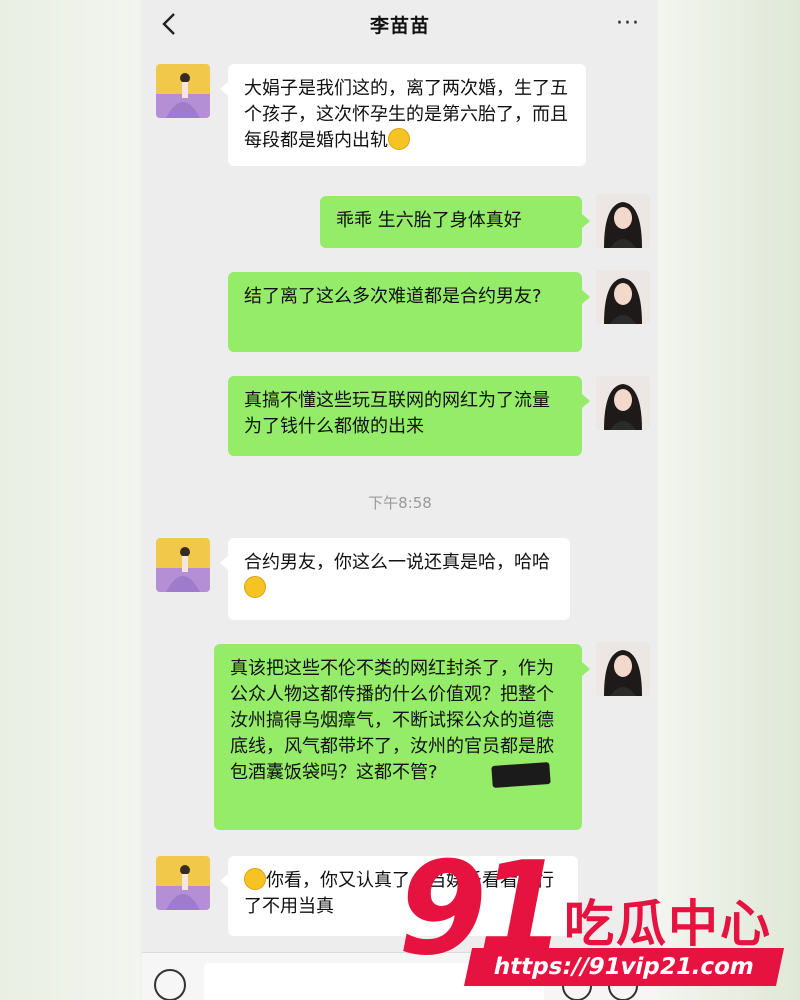 The height and width of the screenshot is (1000, 800). I want to click on watermark-url: https://91vip21.com, so click(624, 967).